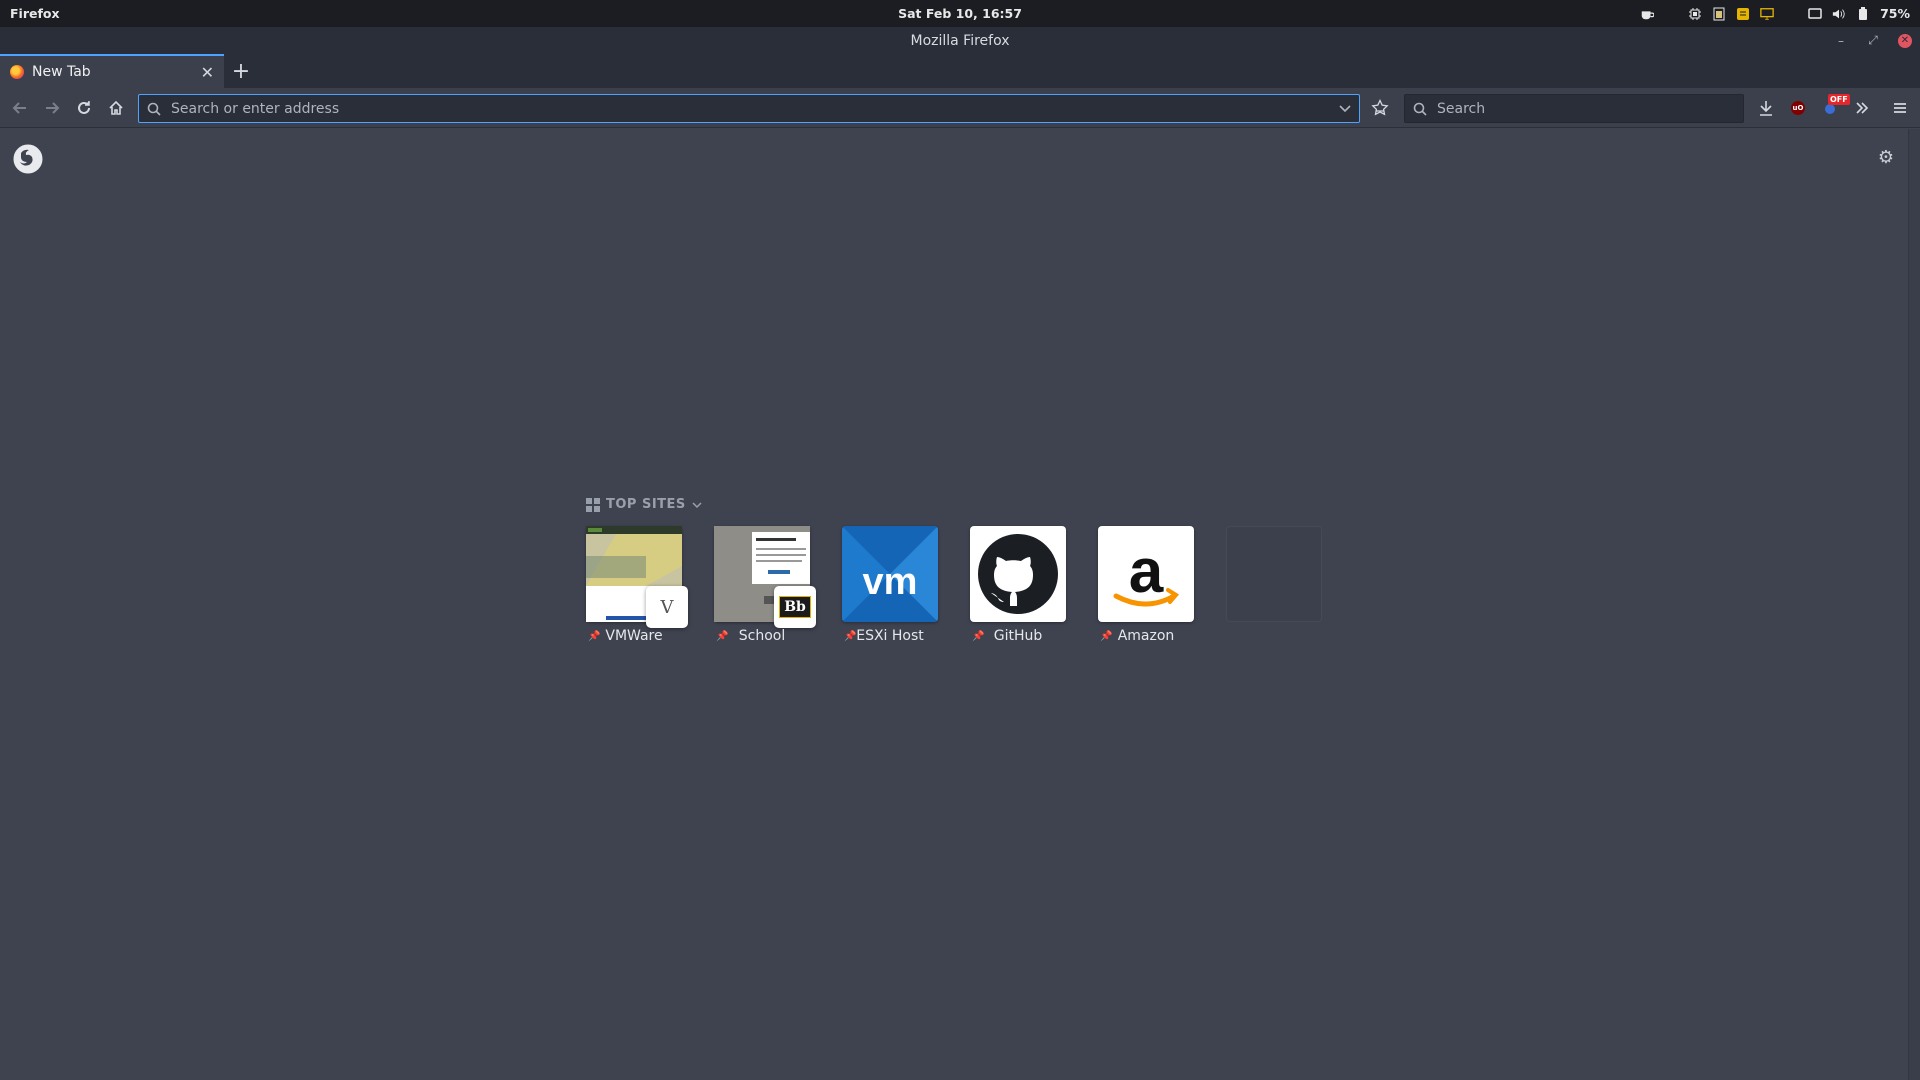  I want to click on new-tab-button: +, so click(241, 71).